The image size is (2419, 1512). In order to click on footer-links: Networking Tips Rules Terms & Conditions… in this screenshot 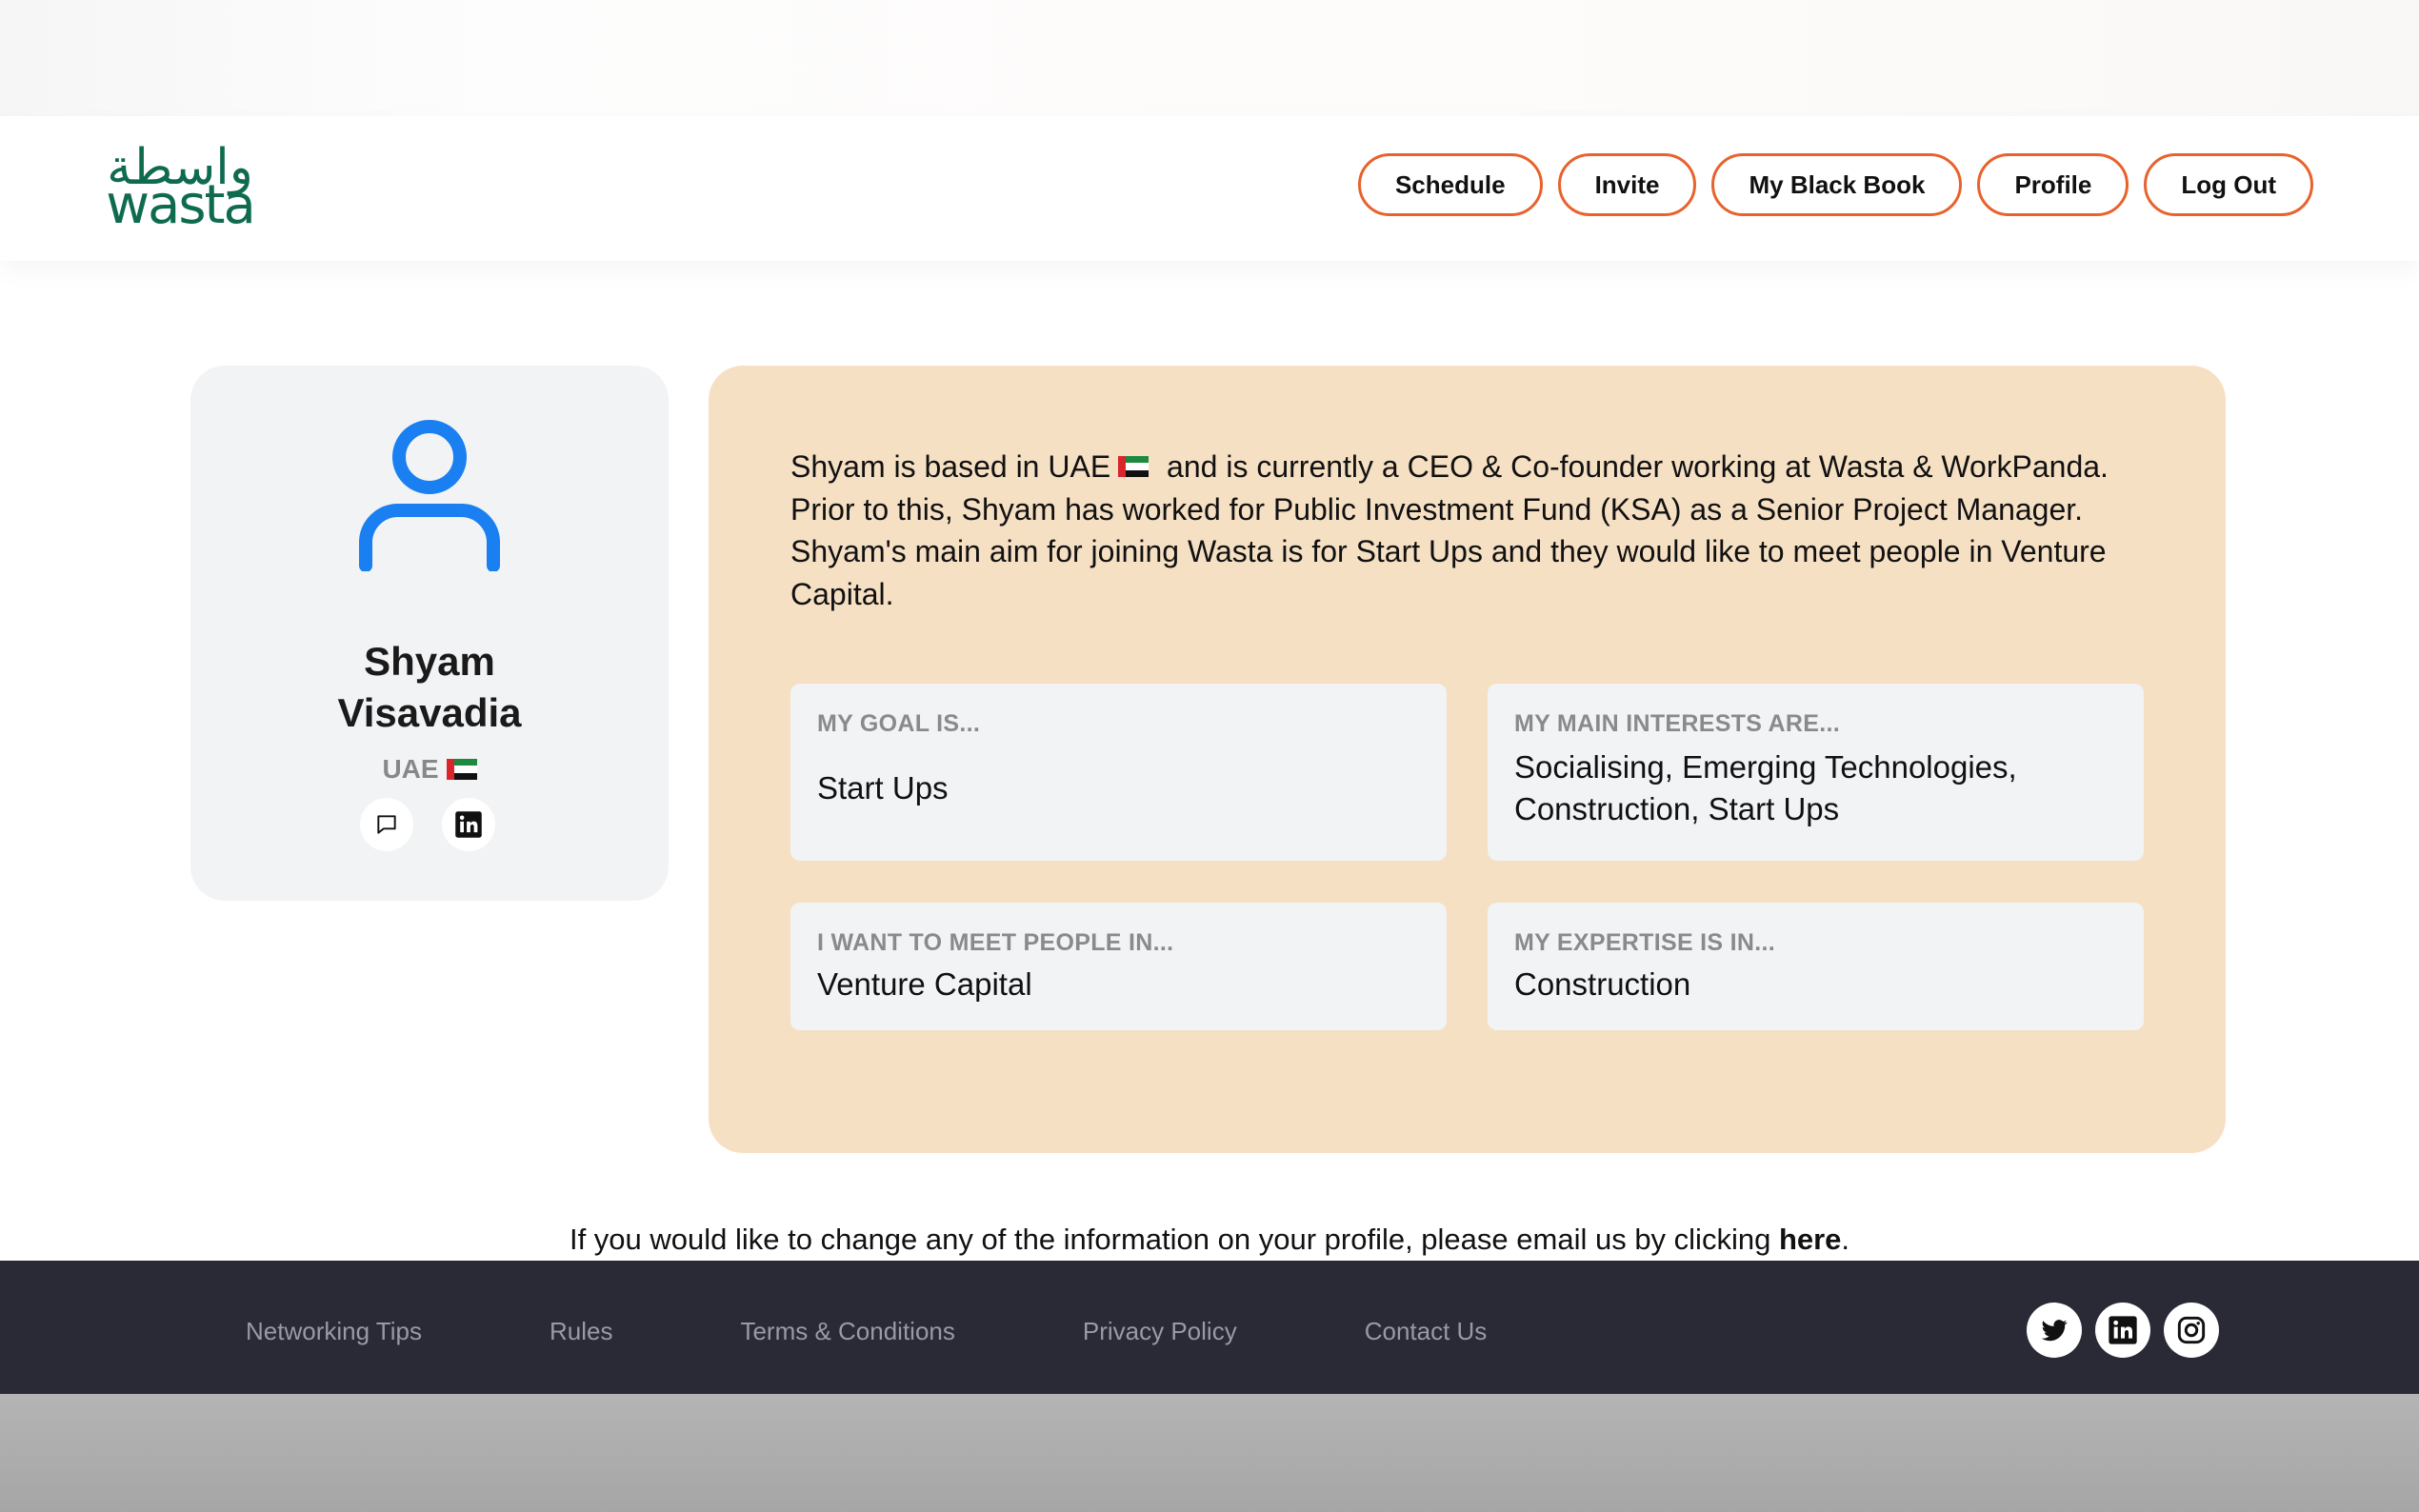, I will do `click(930, 1327)`.